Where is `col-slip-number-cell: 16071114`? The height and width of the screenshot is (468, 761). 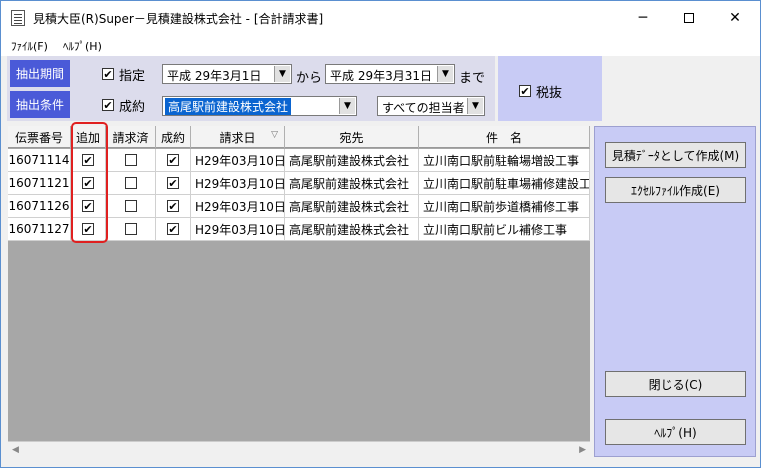 col-slip-number-cell: 16071114 is located at coordinates (39, 160).